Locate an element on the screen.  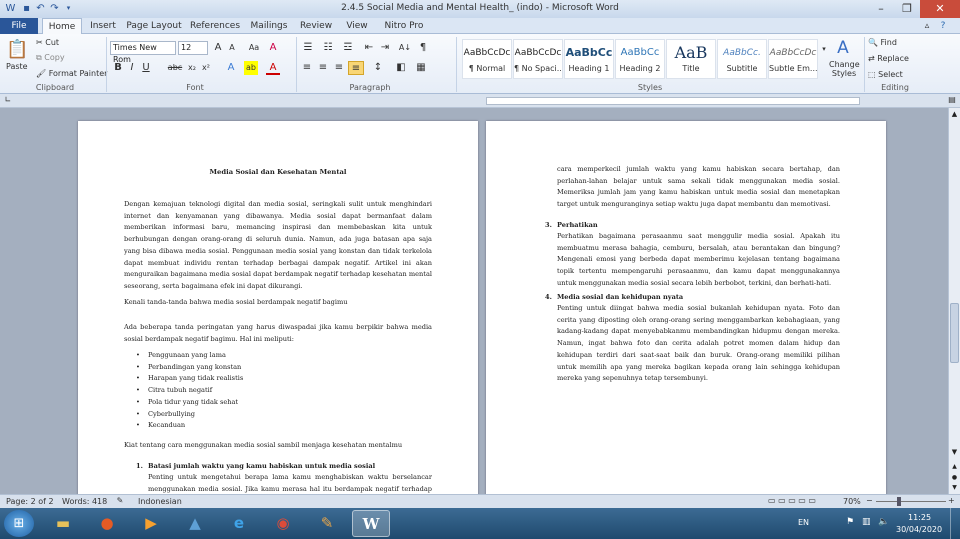
clear-formatting-icon: A is located at coordinates (273, 48).